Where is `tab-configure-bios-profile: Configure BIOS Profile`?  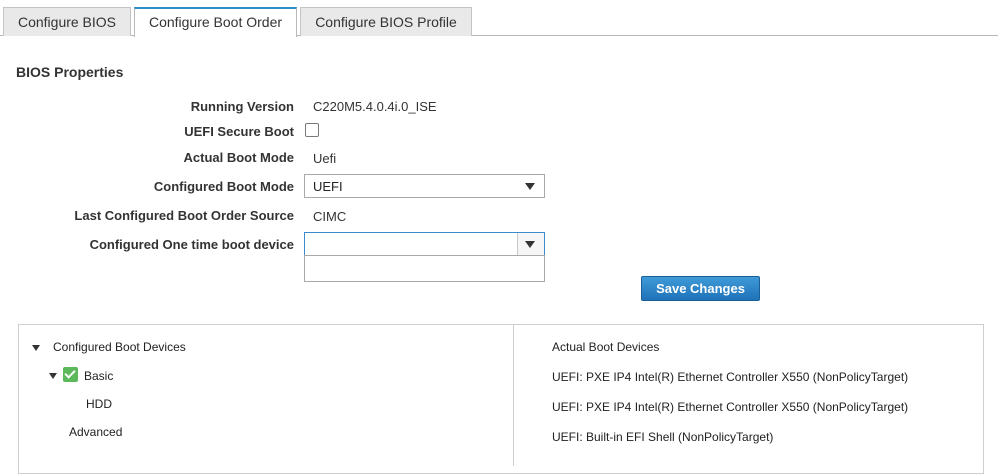 tab-configure-bios-profile: Configure BIOS Profile is located at coordinates (386, 21).